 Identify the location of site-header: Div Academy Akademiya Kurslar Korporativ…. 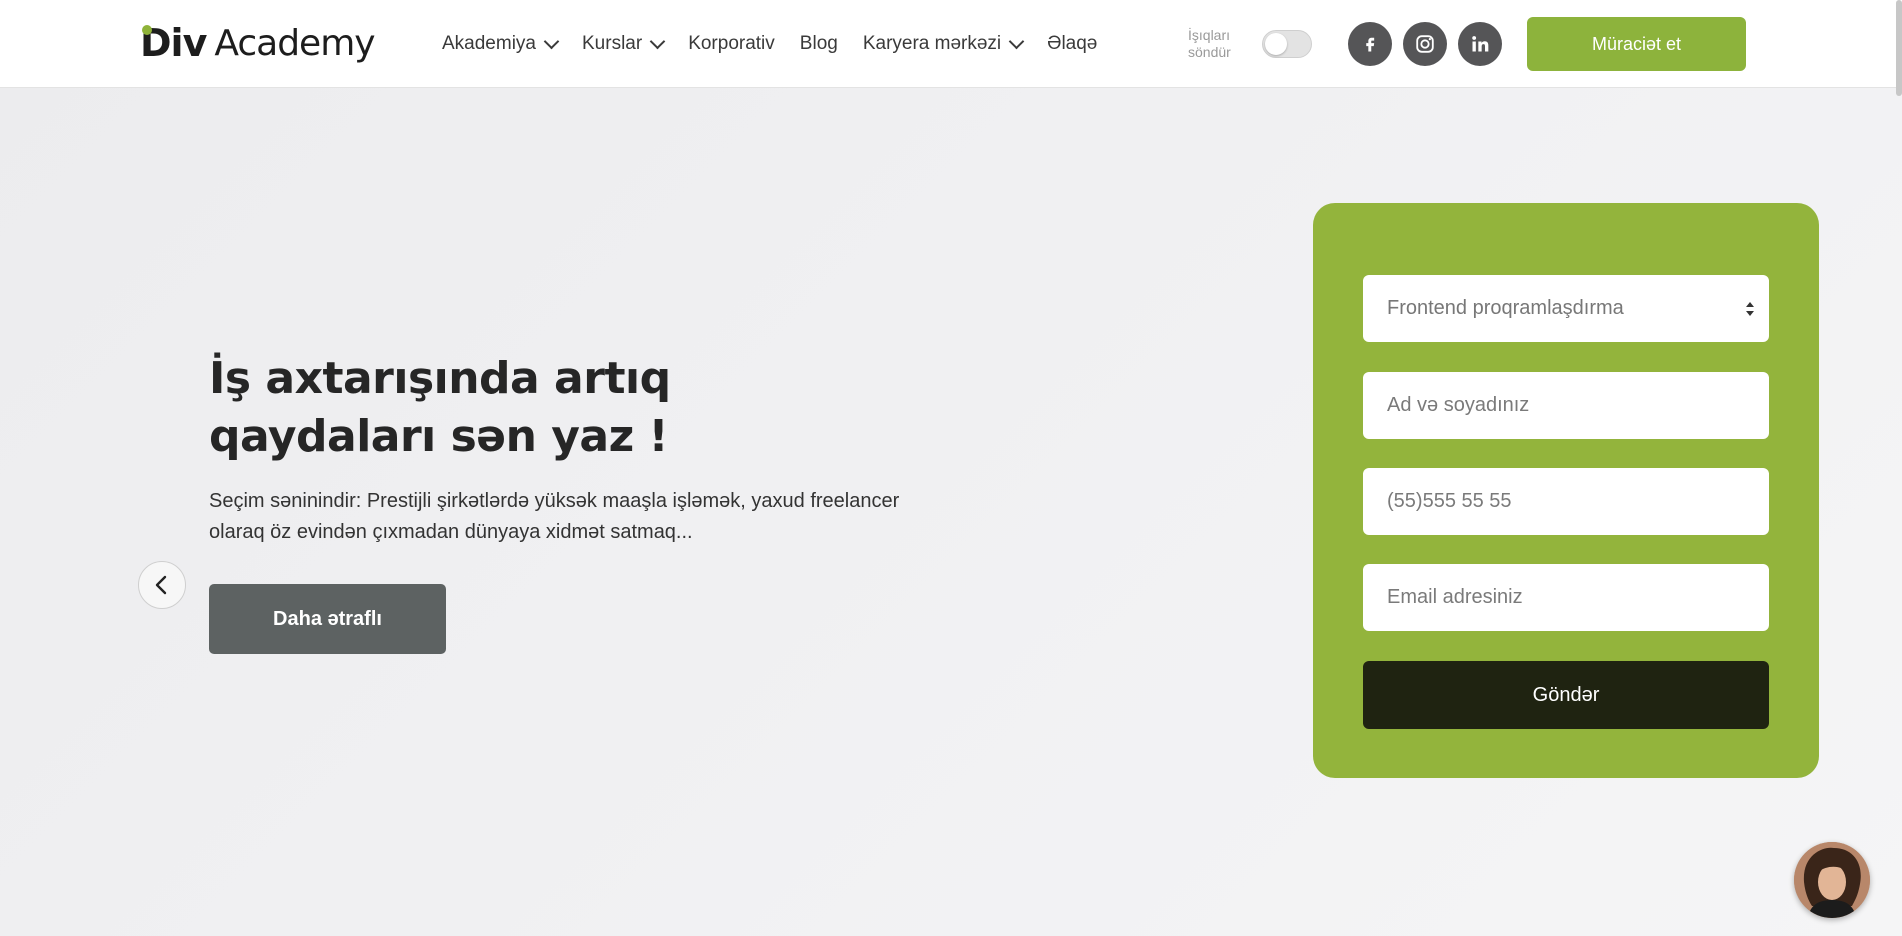
(951, 44).